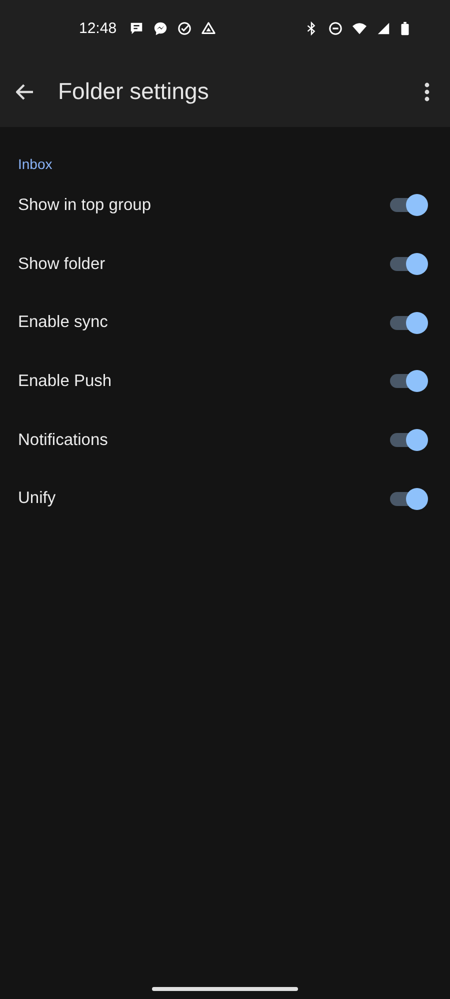 The height and width of the screenshot is (999, 450). Describe the element at coordinates (63, 440) in the screenshot. I see `setting-label: Notifications` at that location.